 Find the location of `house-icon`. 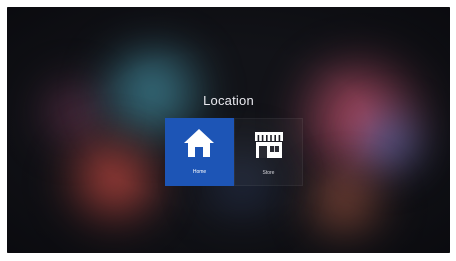

house-icon is located at coordinates (199, 143).